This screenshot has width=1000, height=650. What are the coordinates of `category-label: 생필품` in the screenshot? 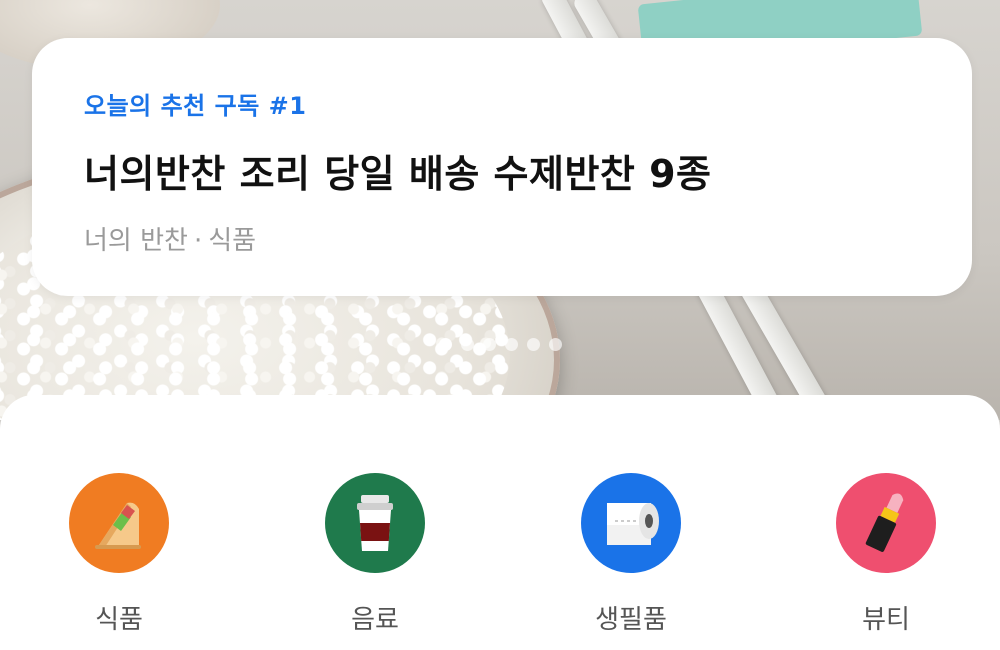 It's located at (631, 620).